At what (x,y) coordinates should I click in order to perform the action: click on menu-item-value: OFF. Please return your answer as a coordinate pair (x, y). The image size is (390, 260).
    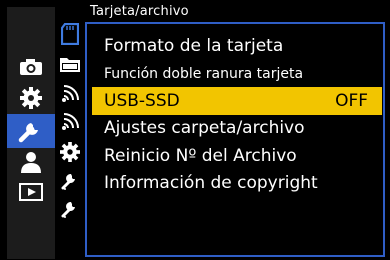
    Looking at the image, I should click on (351, 101).